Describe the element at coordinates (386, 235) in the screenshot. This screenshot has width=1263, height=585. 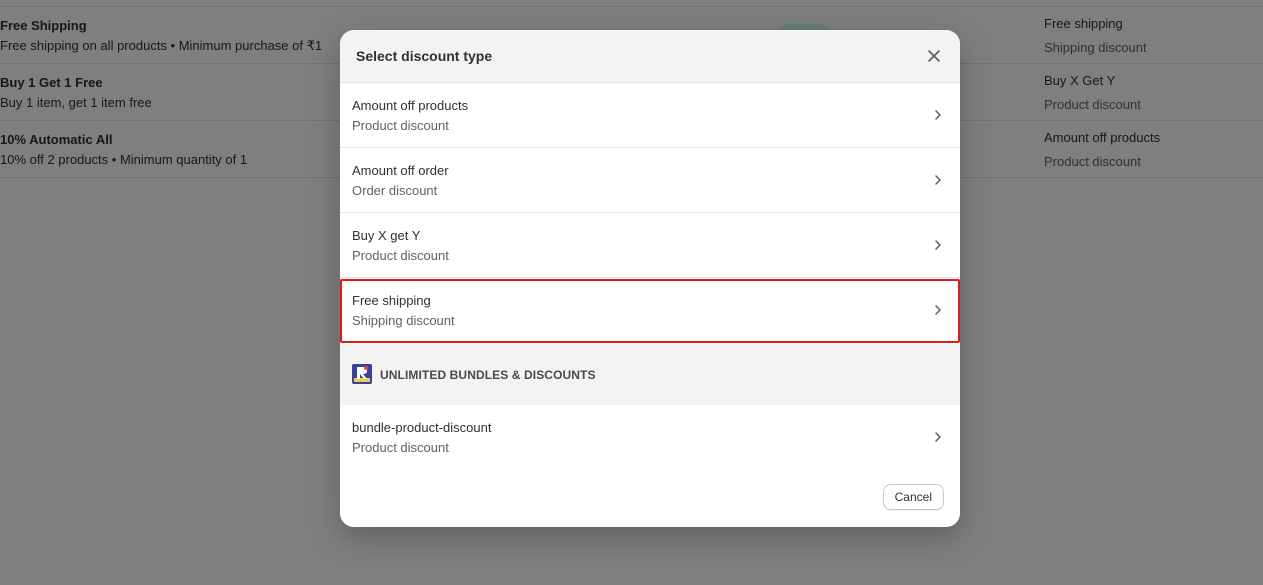
I see `option-label: Buy X get Y` at that location.